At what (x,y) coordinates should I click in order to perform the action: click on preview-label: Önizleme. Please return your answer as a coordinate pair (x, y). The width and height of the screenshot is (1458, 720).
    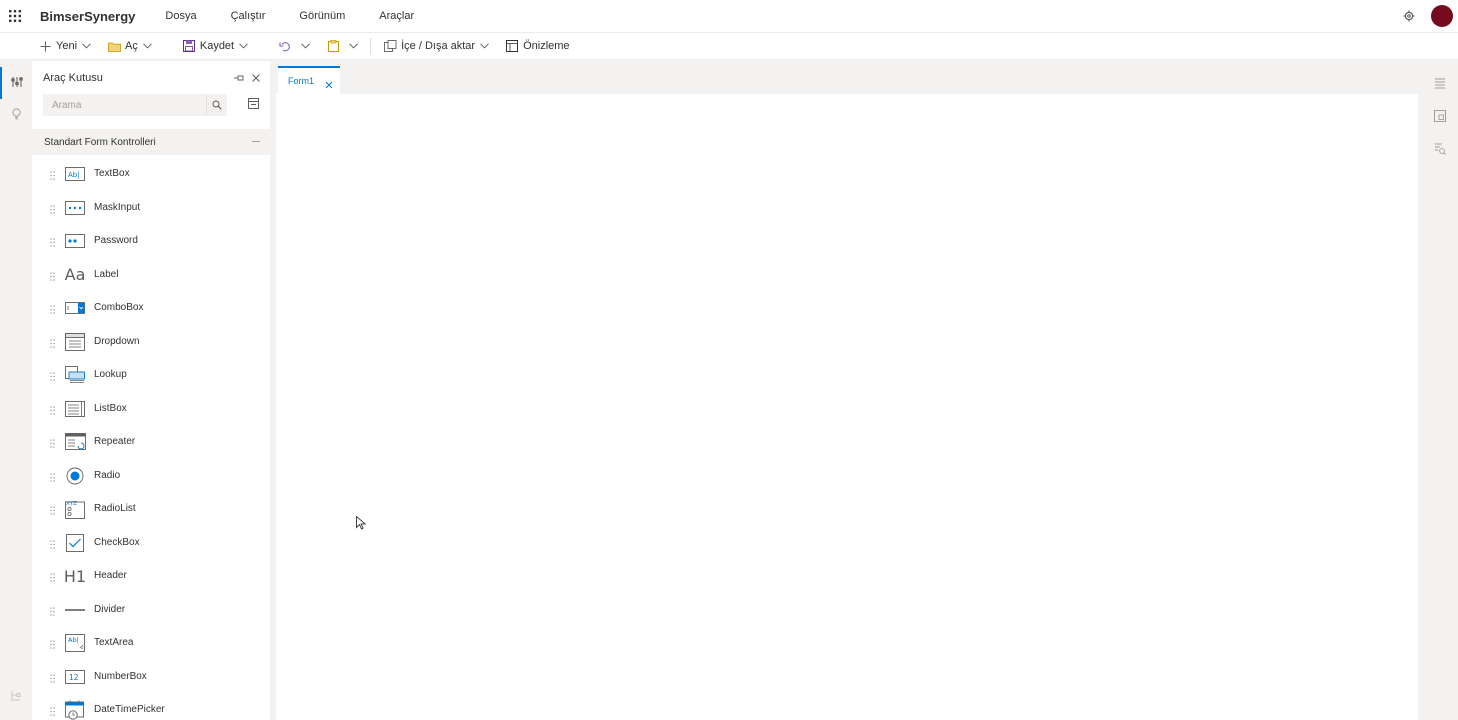
    Looking at the image, I should click on (546, 46).